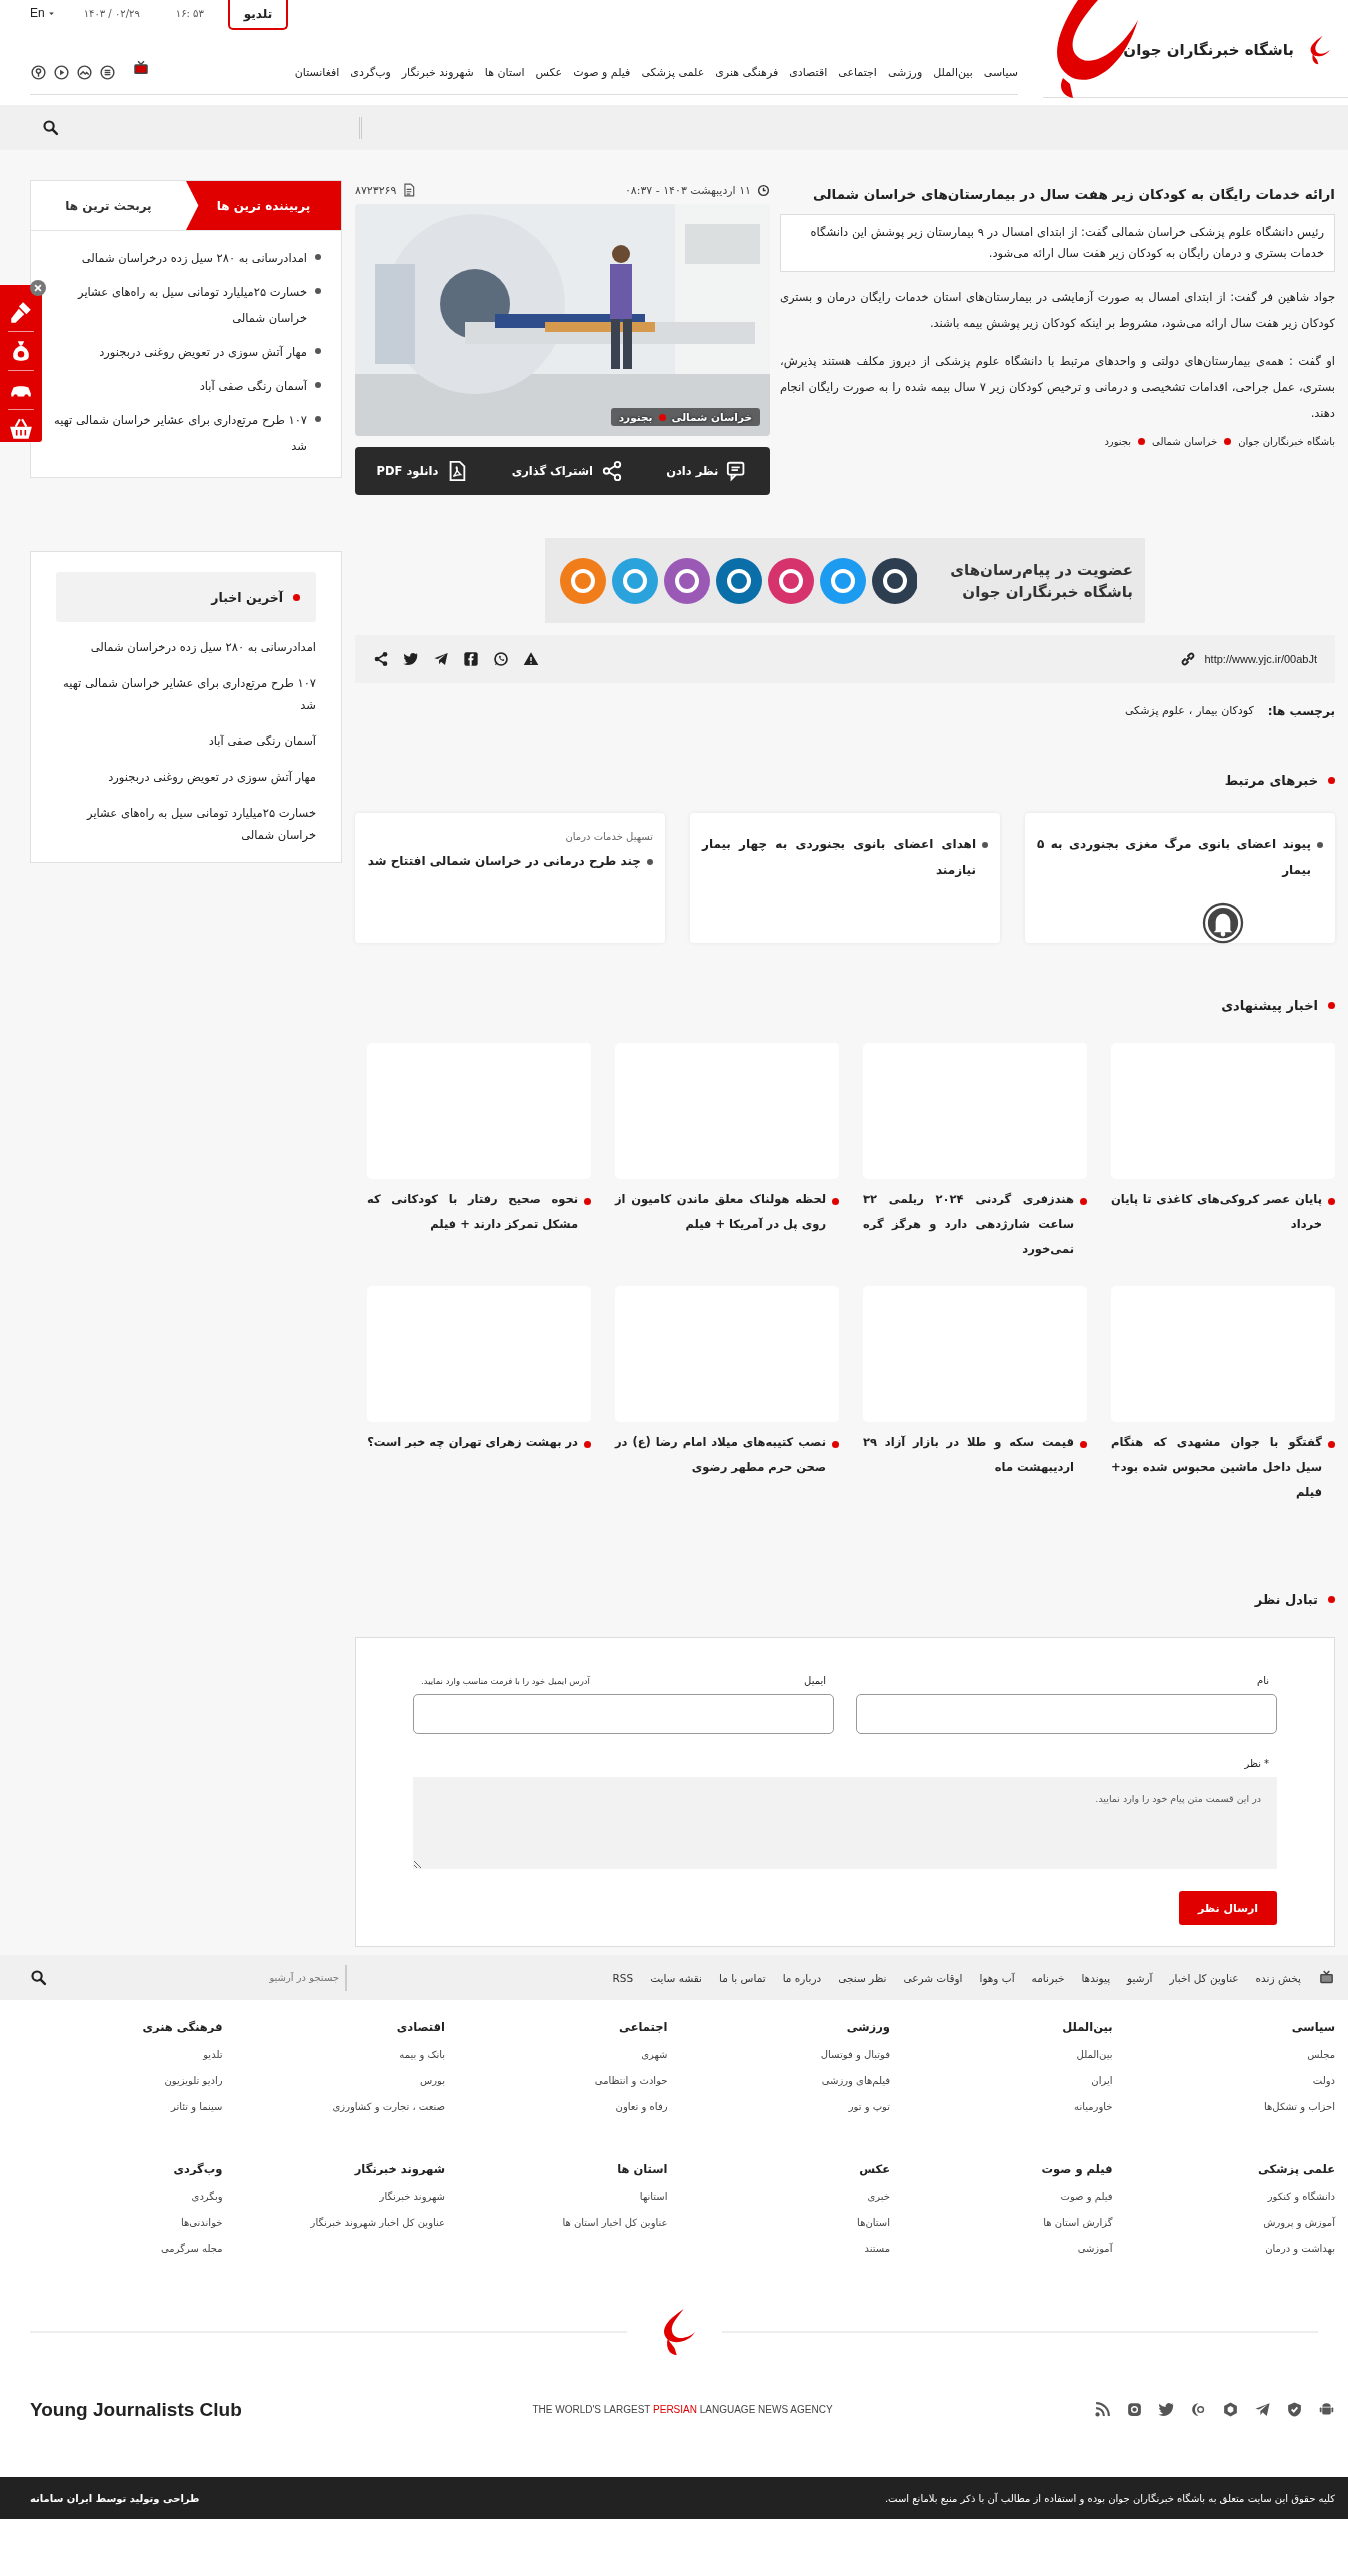 The height and width of the screenshot is (2552, 1348). What do you see at coordinates (793, 2223) in the screenshot?
I see `footer-link: استان‌ها` at bounding box center [793, 2223].